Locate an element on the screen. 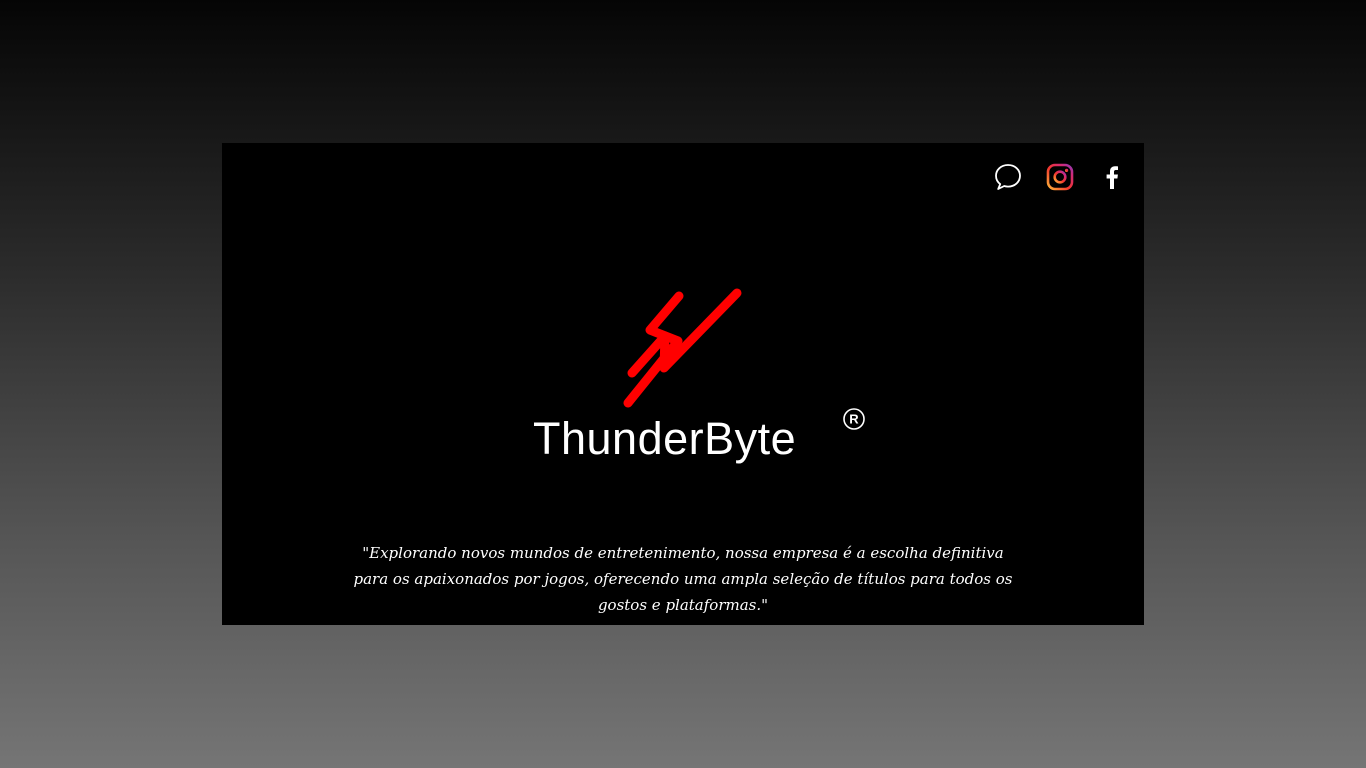 The width and height of the screenshot is (1366, 768). instagram-icon is located at coordinates (1060, 177).